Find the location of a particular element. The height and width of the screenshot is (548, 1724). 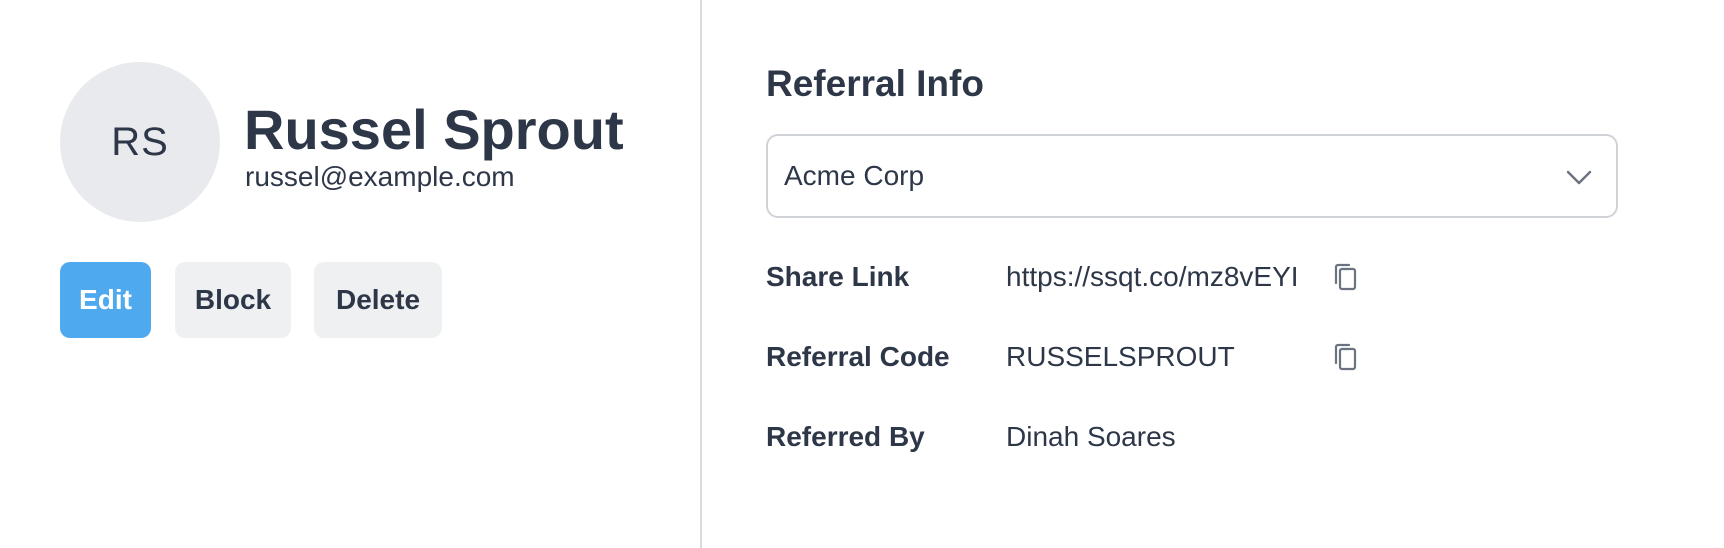

company-select-value: Acme Corp is located at coordinates (854, 175).